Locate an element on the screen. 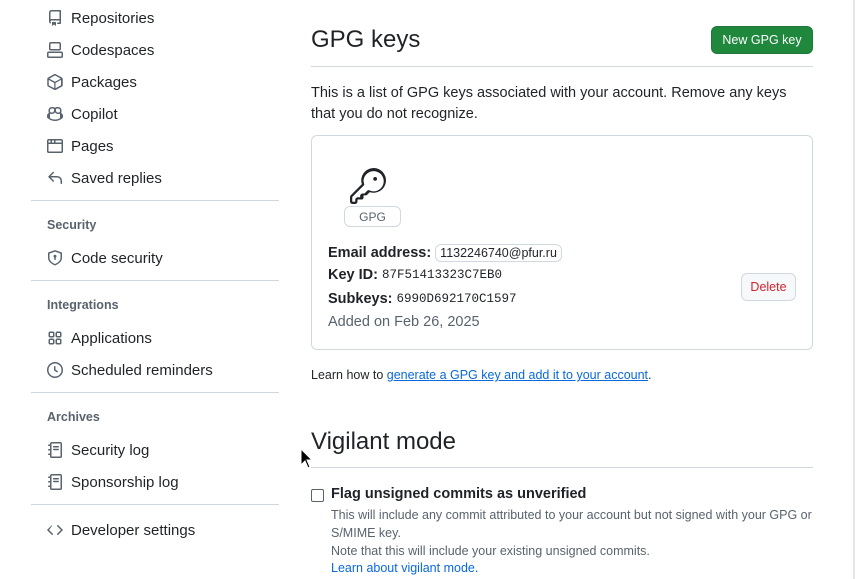 Image resolution: width=855 pixels, height=579 pixels. sidebar-item-applications: Applications is located at coordinates (155, 338).